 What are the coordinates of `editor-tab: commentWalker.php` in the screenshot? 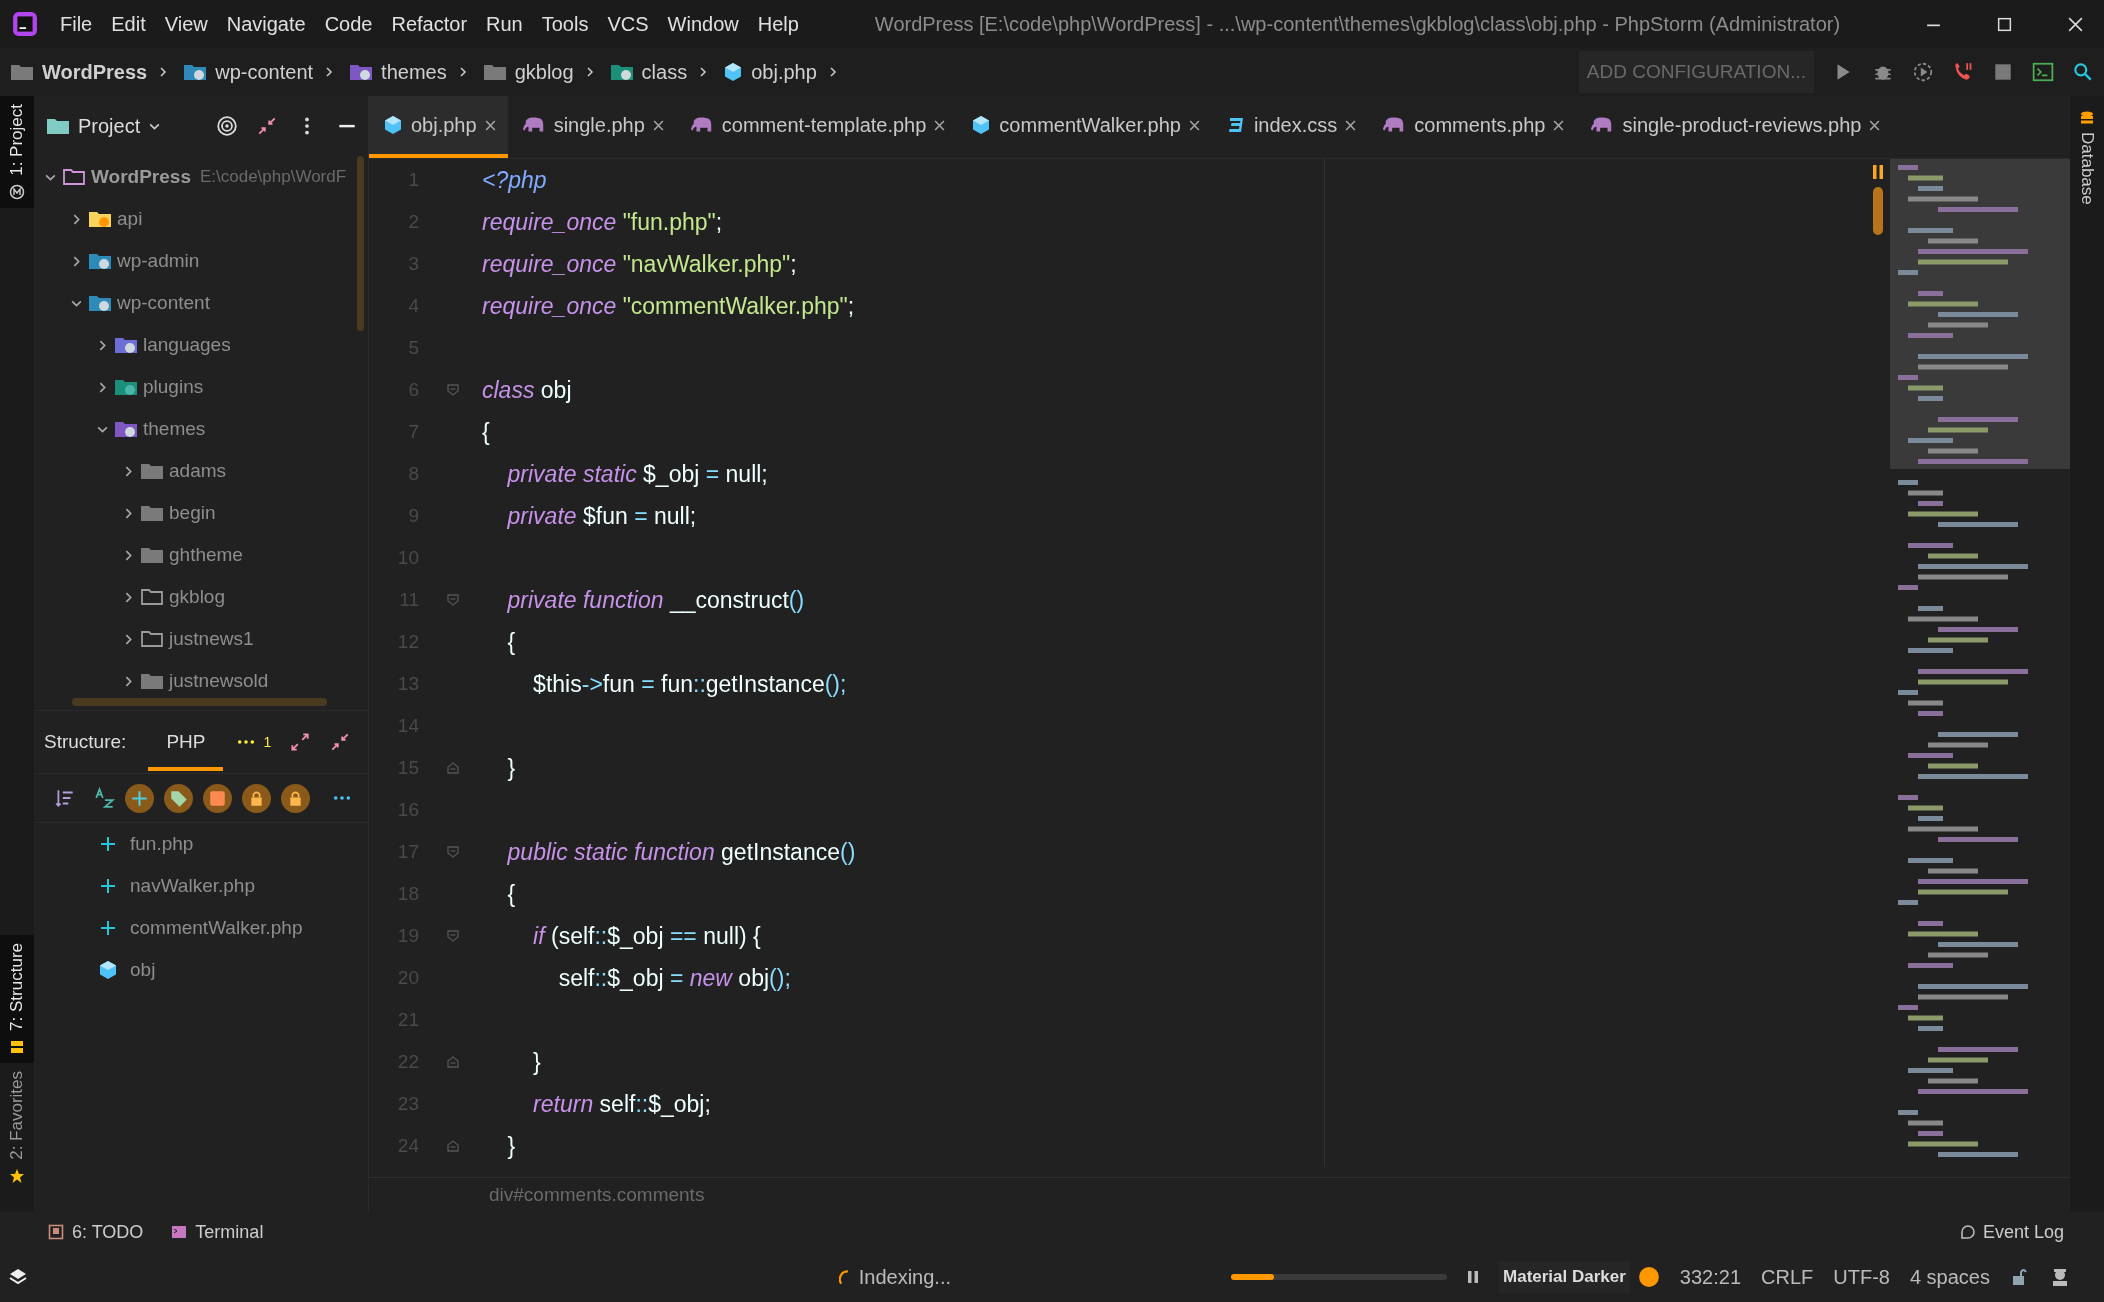 It's located at (1084, 127).